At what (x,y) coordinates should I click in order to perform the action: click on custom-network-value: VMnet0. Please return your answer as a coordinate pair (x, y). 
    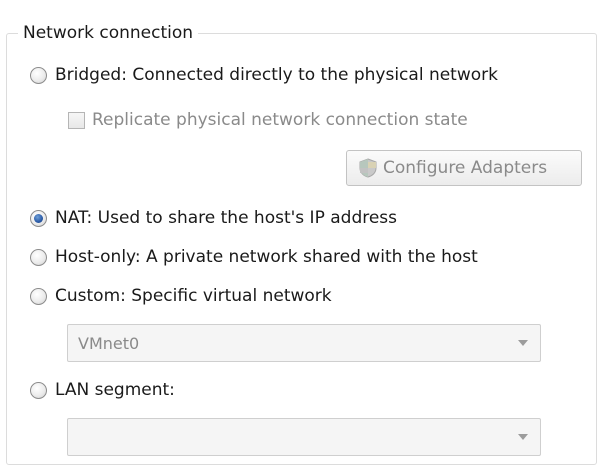
    Looking at the image, I should click on (109, 343).